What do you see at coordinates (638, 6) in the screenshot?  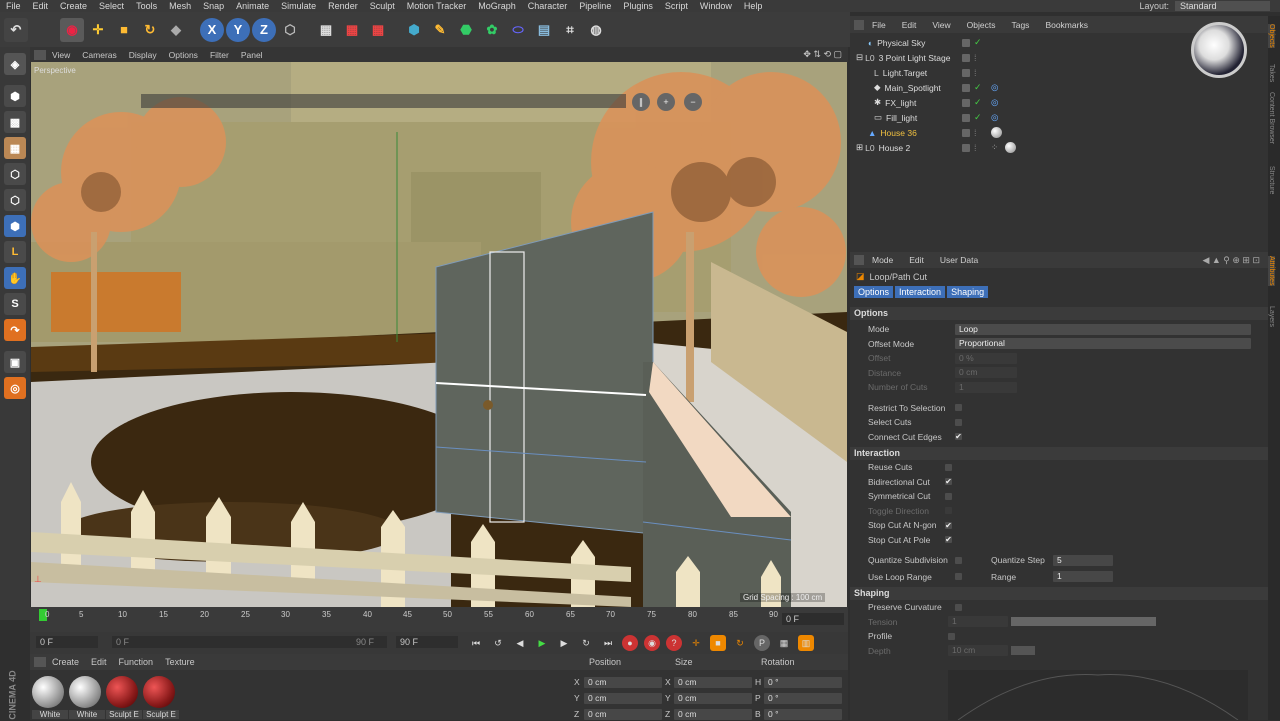 I see `menu-plugins: Plugins` at bounding box center [638, 6].